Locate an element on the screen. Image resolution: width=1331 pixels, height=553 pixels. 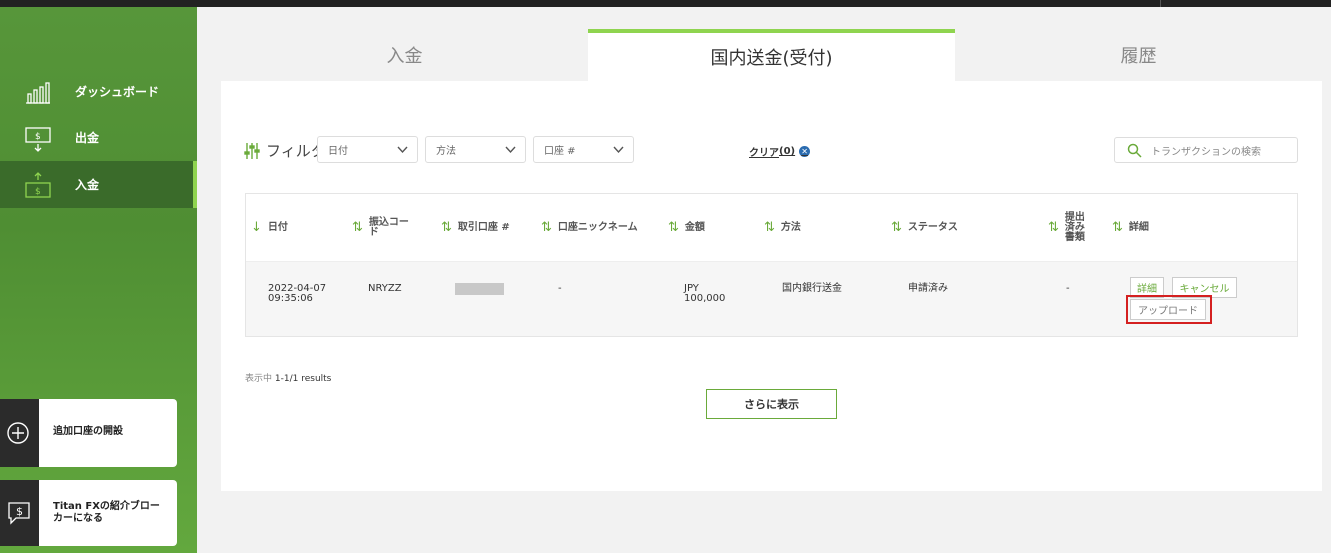
filter-sliders-icon is located at coordinates (252, 150).